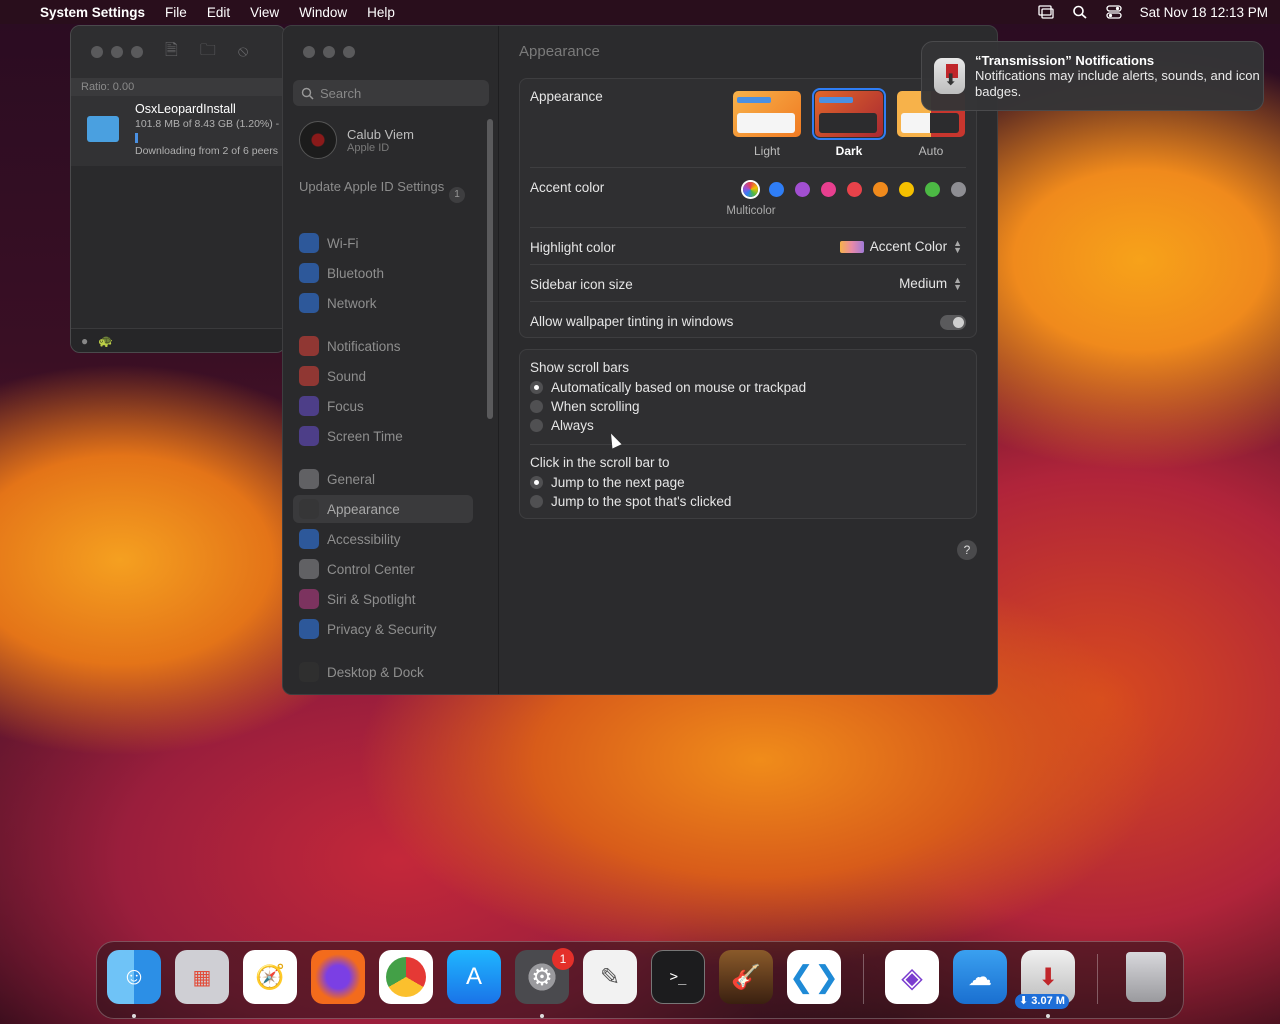 Image resolution: width=1280 pixels, height=1024 pixels. What do you see at coordinates (383, 539) in the screenshot?
I see `sidebar-item-accessibility: Accessibility` at bounding box center [383, 539].